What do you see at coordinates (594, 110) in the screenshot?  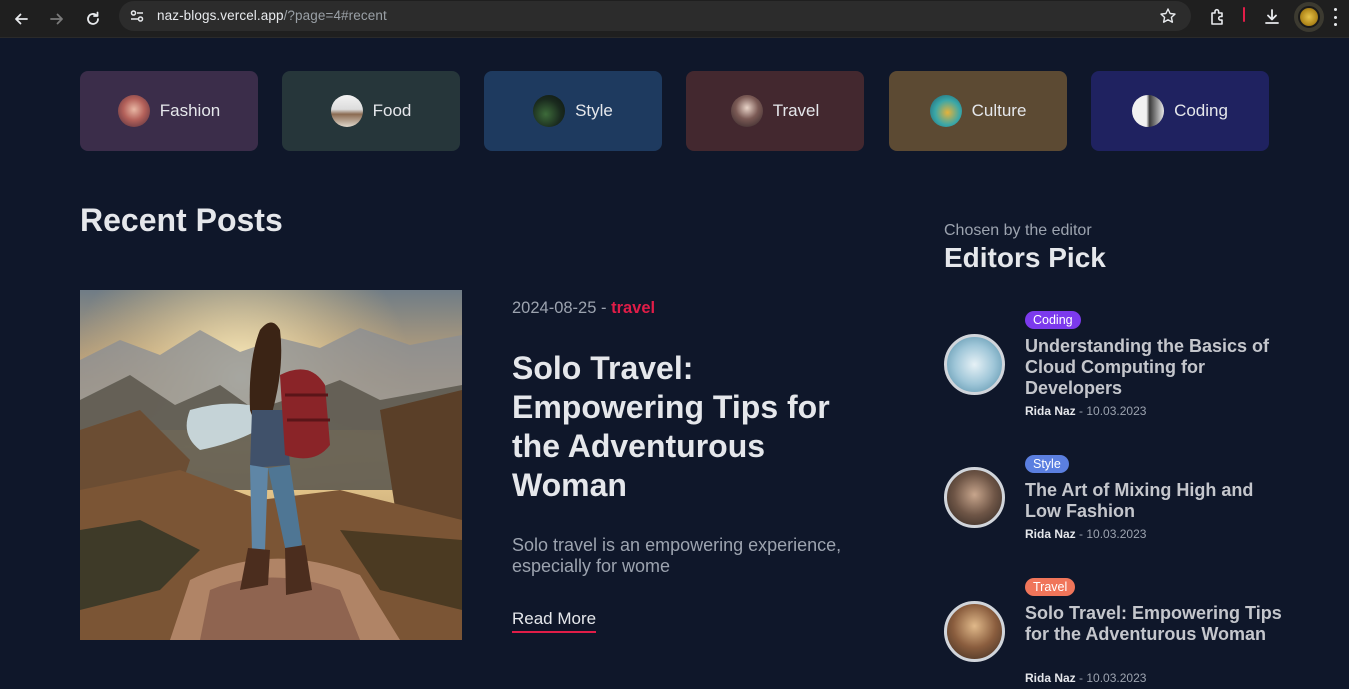 I see `category-label: Style` at bounding box center [594, 110].